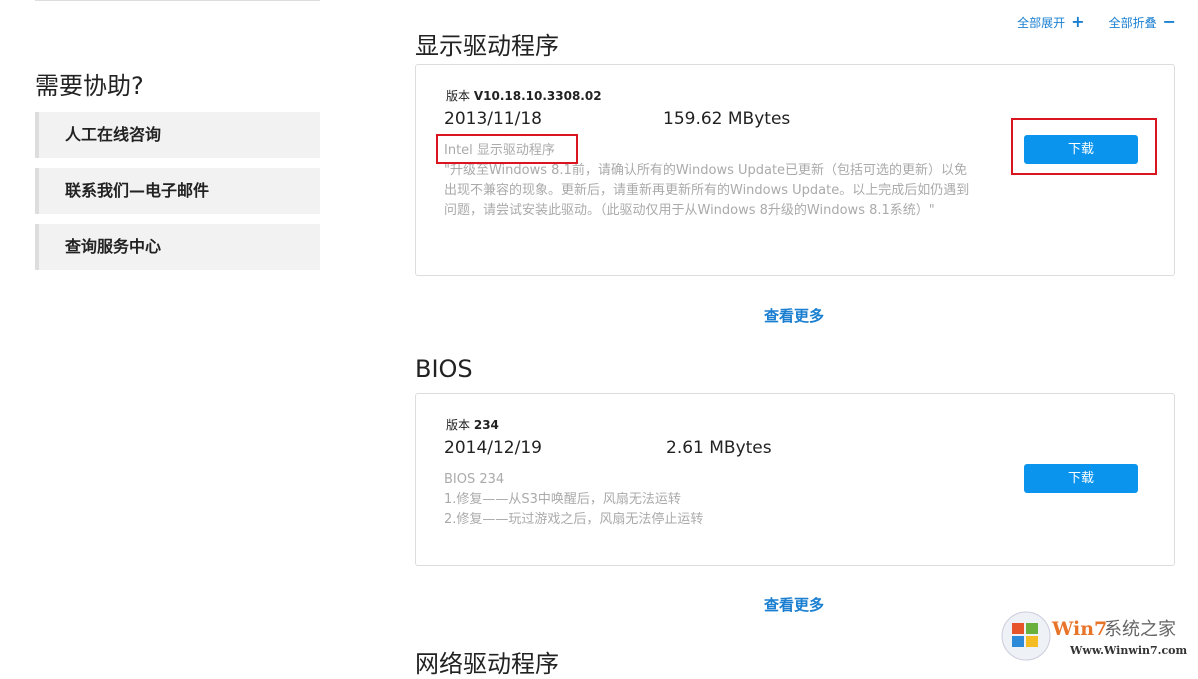  I want to click on file-size: 159.62 MBytes, so click(727, 119).